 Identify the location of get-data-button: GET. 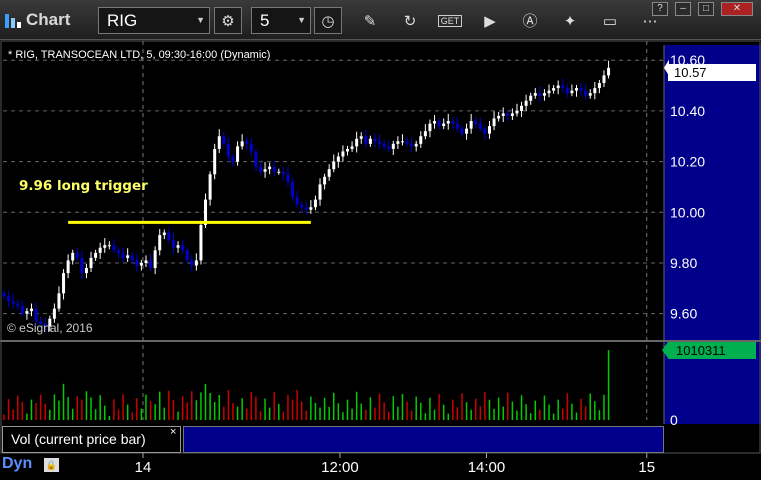
(450, 20).